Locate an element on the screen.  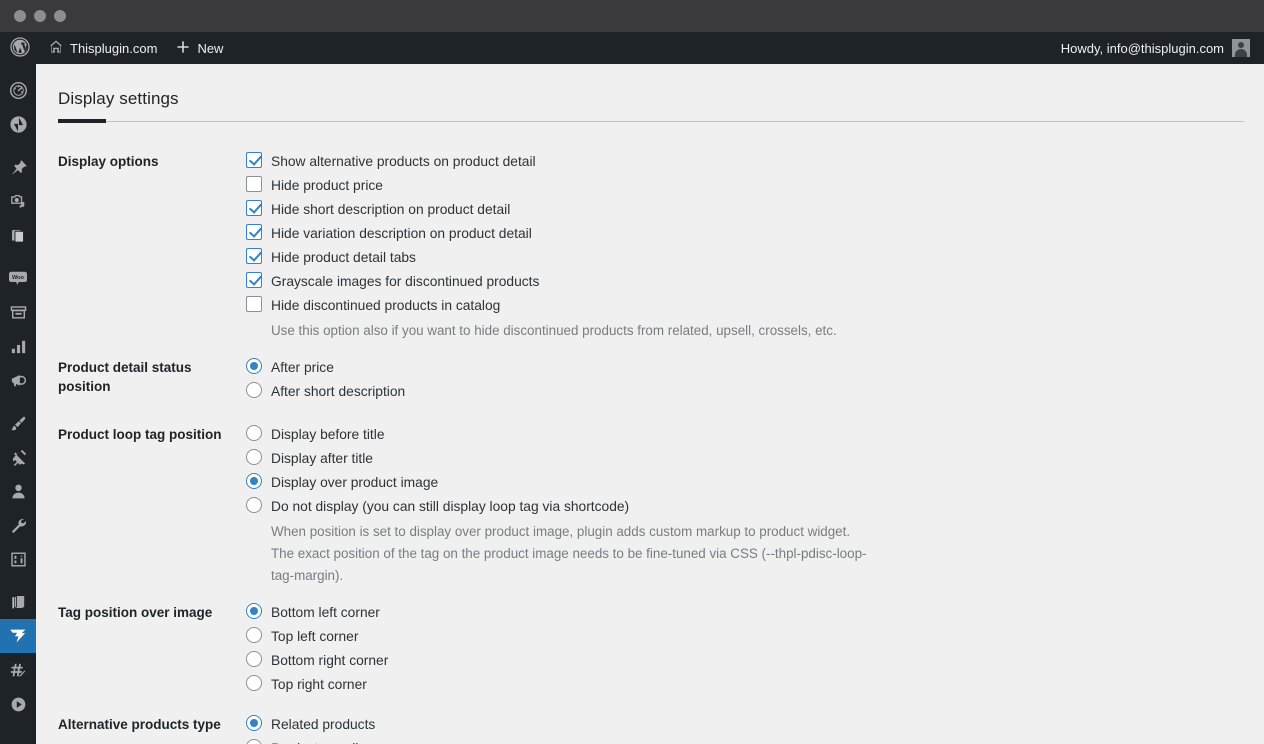
play-circle-icon is located at coordinates (18, 704).